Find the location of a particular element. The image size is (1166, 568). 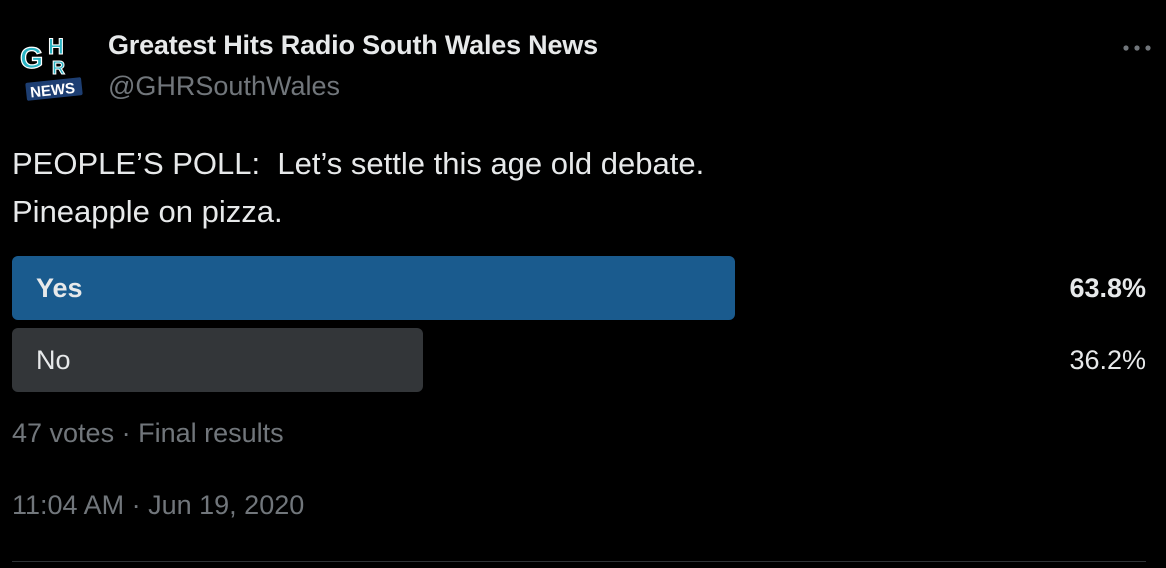

timestamp: 11:04 AM · Jun 19, 2020 is located at coordinates (158, 505).